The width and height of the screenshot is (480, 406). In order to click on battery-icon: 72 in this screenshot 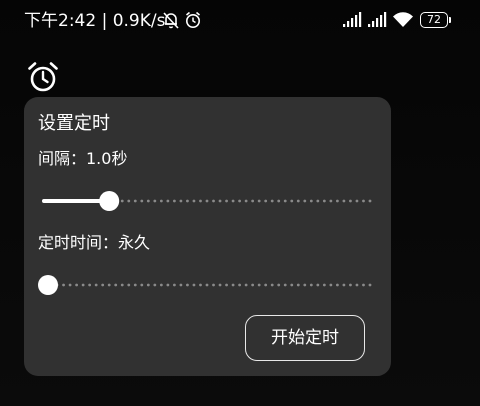, I will do `click(434, 20)`.